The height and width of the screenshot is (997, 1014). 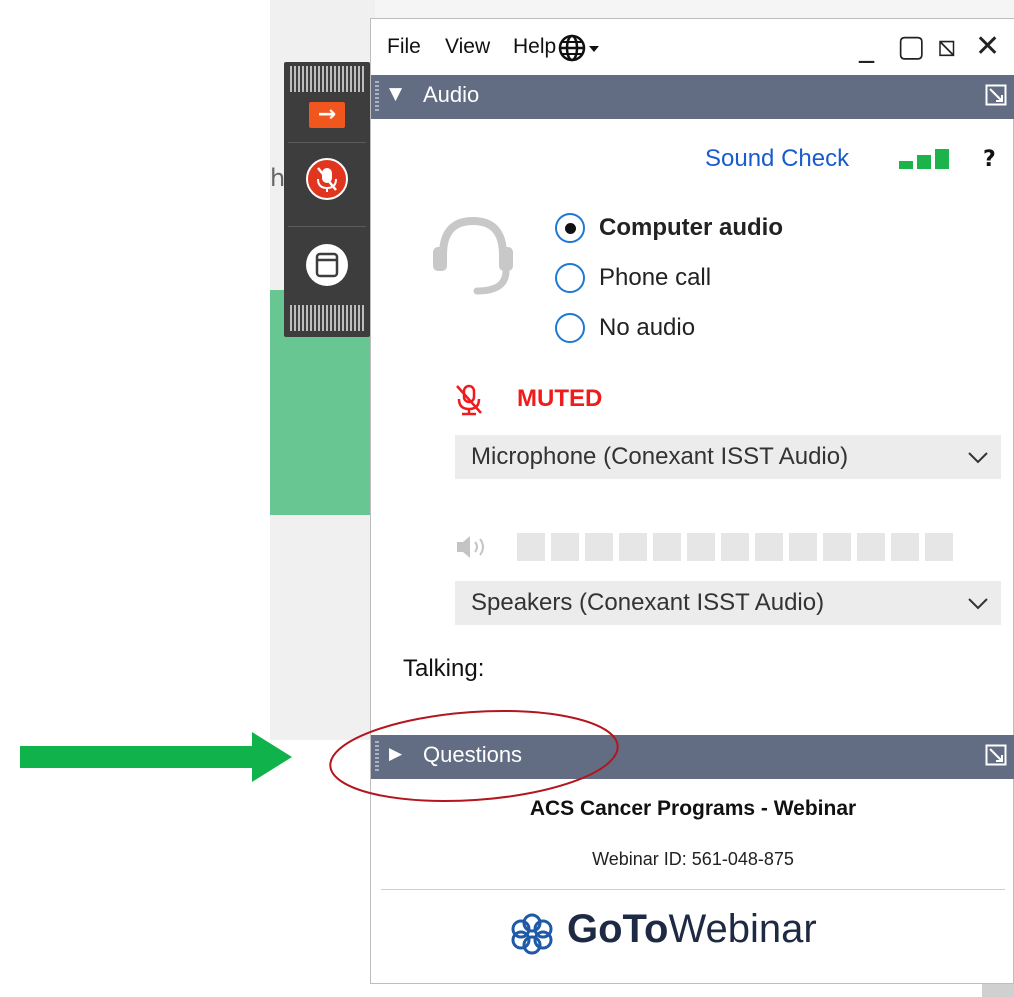 I want to click on radio-label: No audio, so click(x=647, y=327).